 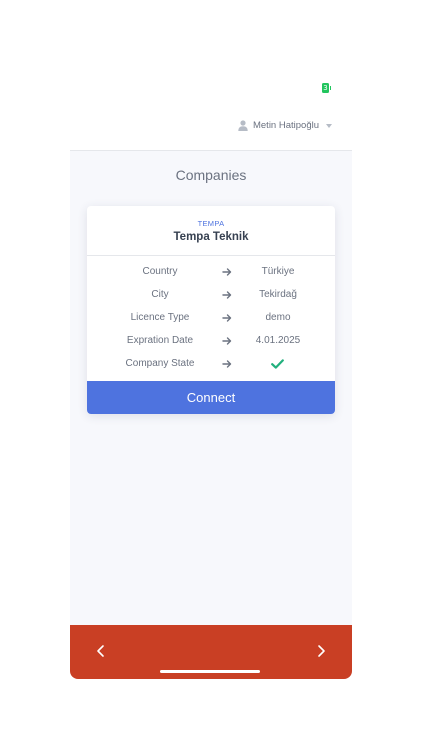 What do you see at coordinates (278, 317) in the screenshot?
I see `info-value: demo` at bounding box center [278, 317].